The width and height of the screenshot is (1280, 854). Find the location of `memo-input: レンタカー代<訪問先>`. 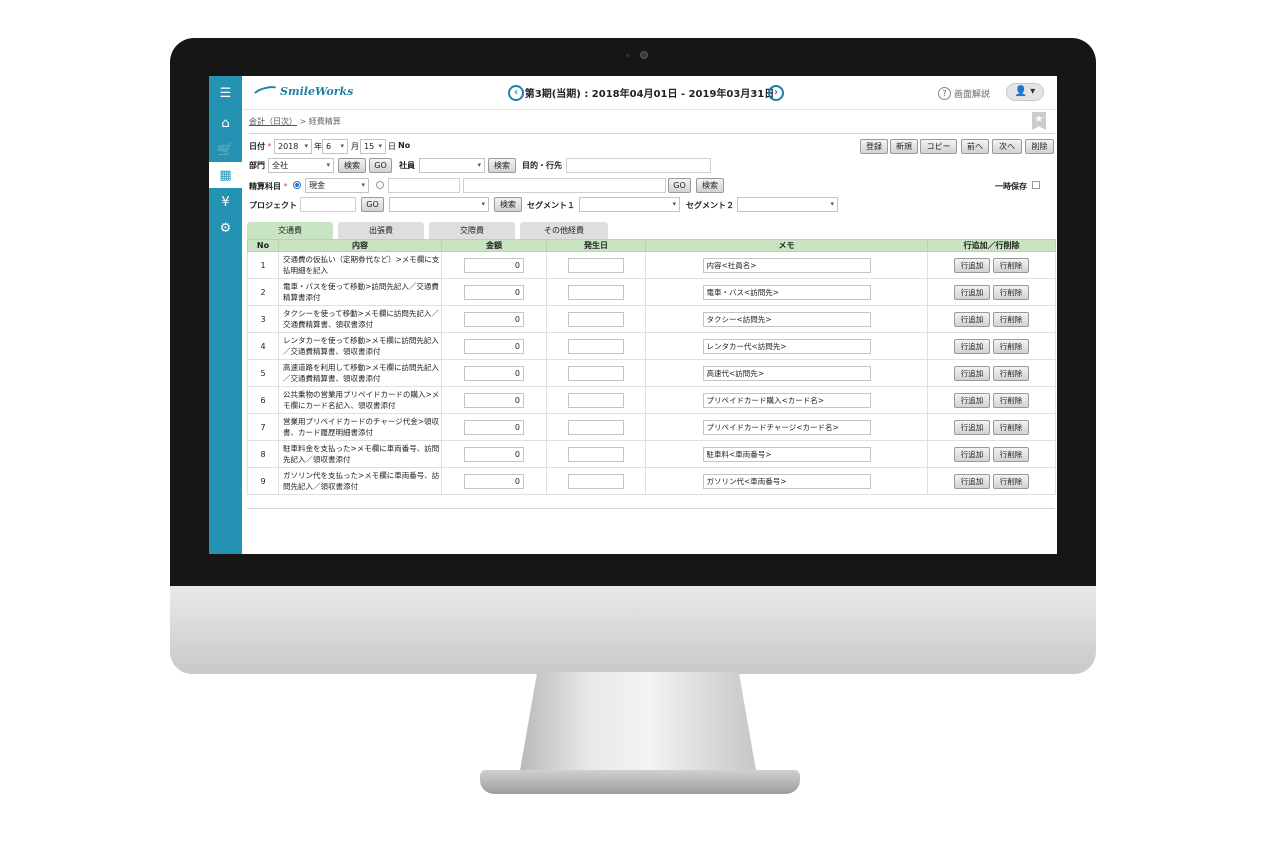

memo-input: レンタカー代<訪問先> is located at coordinates (786, 346).